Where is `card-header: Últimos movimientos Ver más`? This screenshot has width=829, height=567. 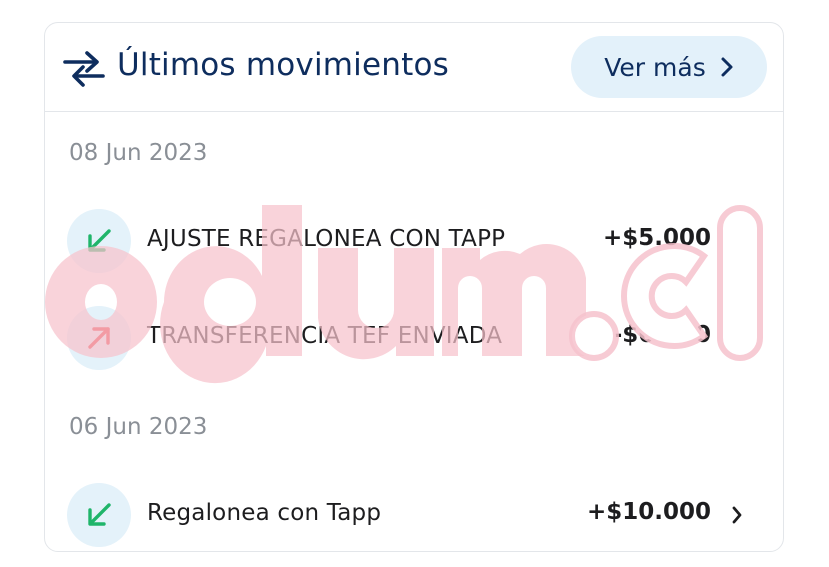 card-header: Últimos movimientos Ver más is located at coordinates (414, 67).